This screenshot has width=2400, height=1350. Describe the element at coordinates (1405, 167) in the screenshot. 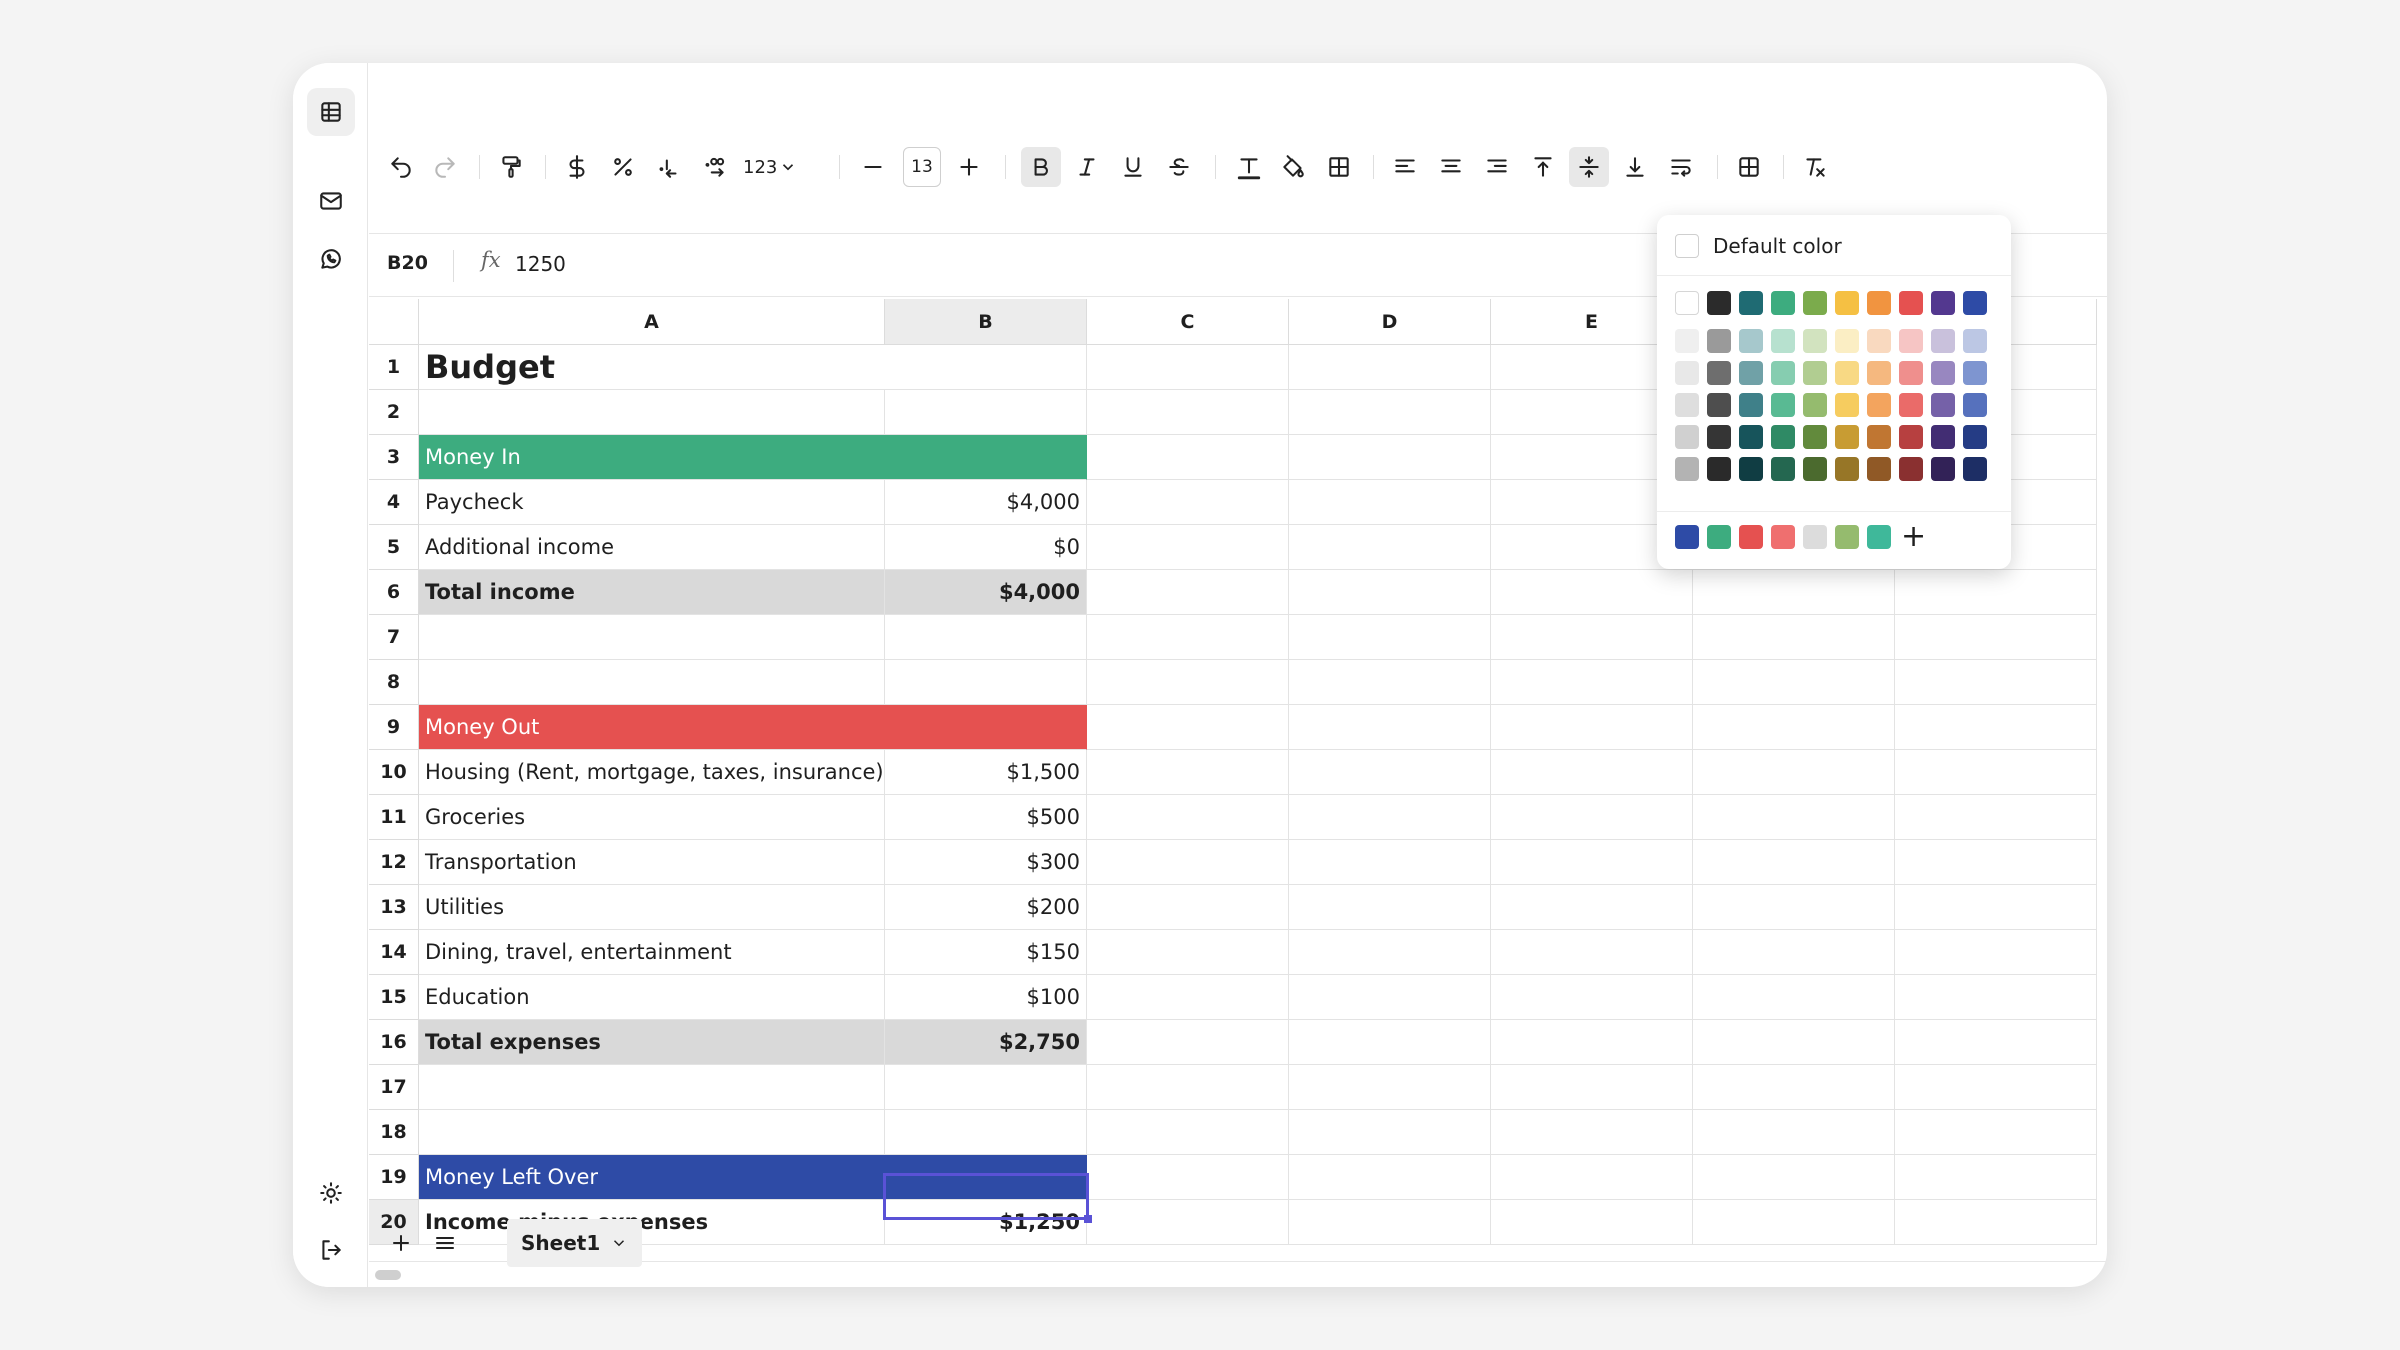

I see `align-left-button` at that location.